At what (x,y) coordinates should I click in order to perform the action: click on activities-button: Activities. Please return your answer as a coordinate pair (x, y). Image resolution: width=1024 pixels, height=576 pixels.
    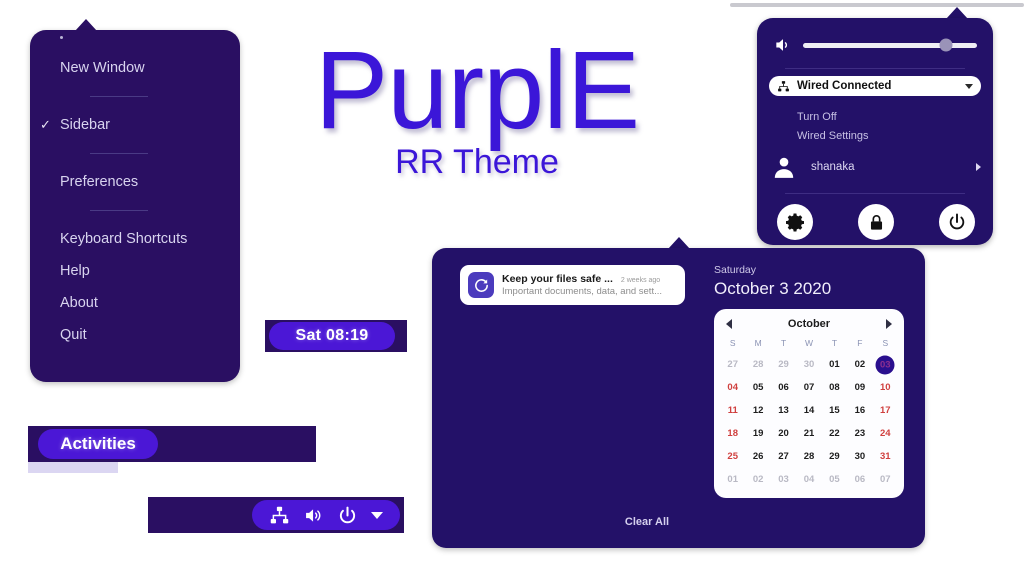
    Looking at the image, I should click on (98, 444).